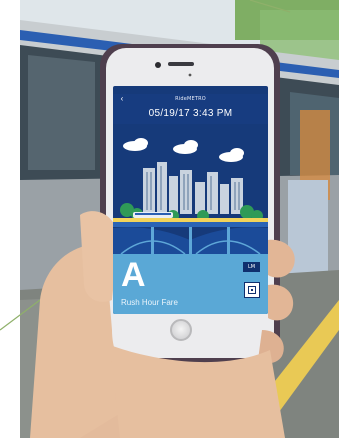 Image resolution: width=339 pixels, height=438 pixels. What do you see at coordinates (181, 330) in the screenshot?
I see `phone-home-button` at bounding box center [181, 330].